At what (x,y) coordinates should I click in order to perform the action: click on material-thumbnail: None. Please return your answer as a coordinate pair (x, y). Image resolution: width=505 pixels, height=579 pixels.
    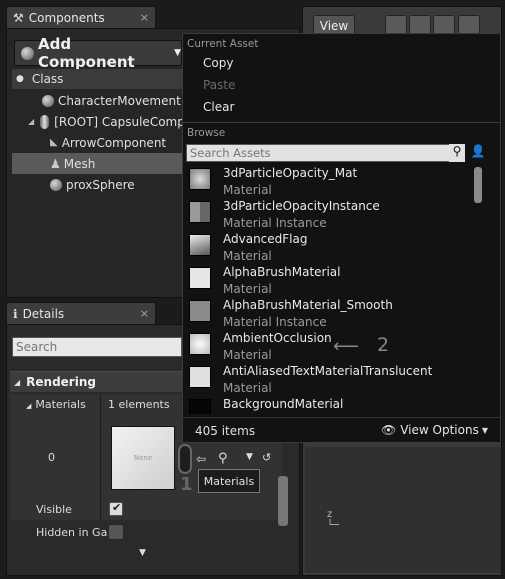
    Looking at the image, I should click on (143, 458).